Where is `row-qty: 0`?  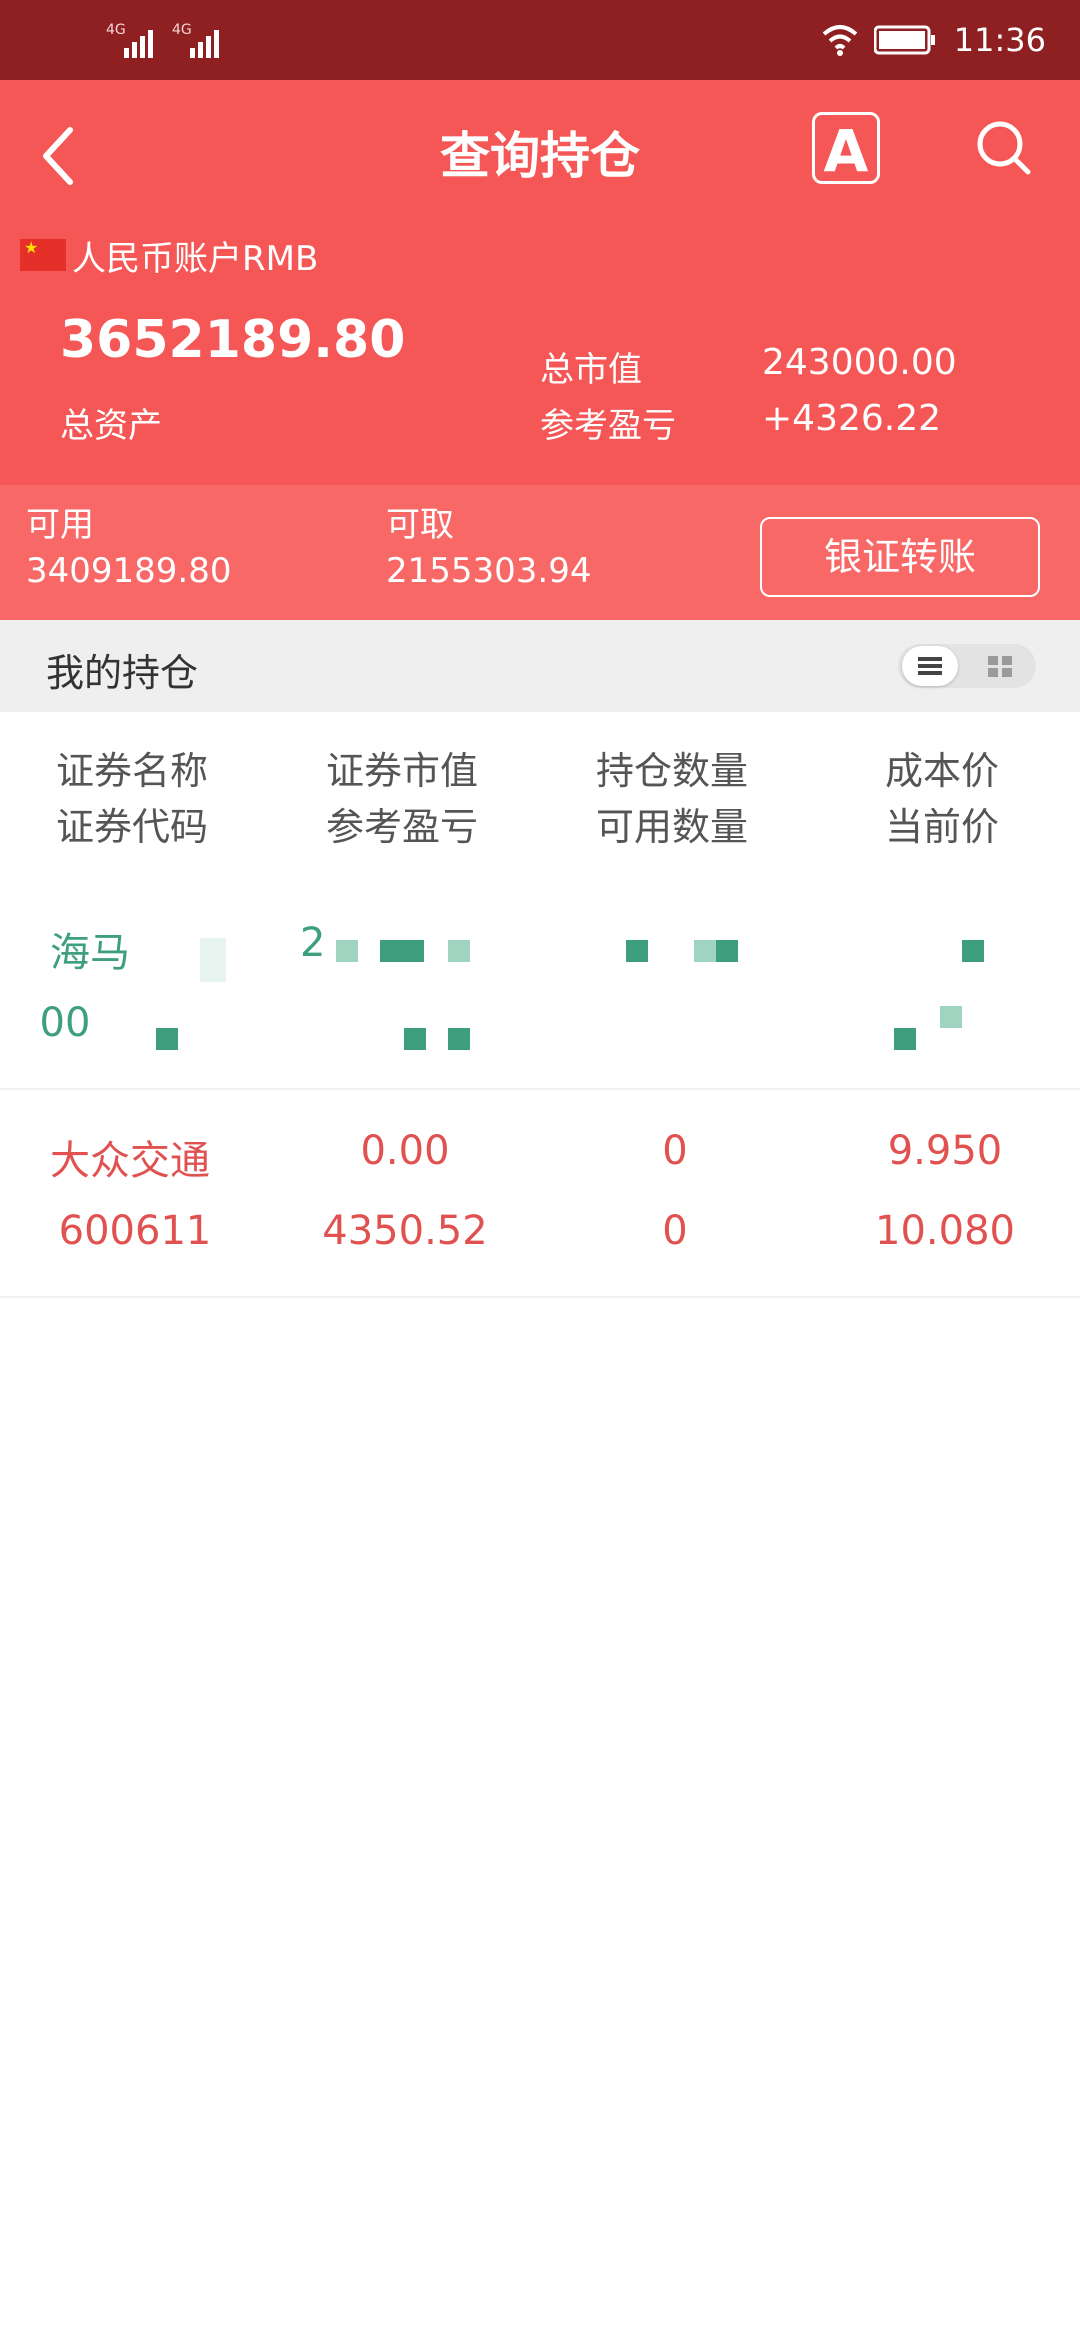 row-qty: 0 is located at coordinates (675, 1151).